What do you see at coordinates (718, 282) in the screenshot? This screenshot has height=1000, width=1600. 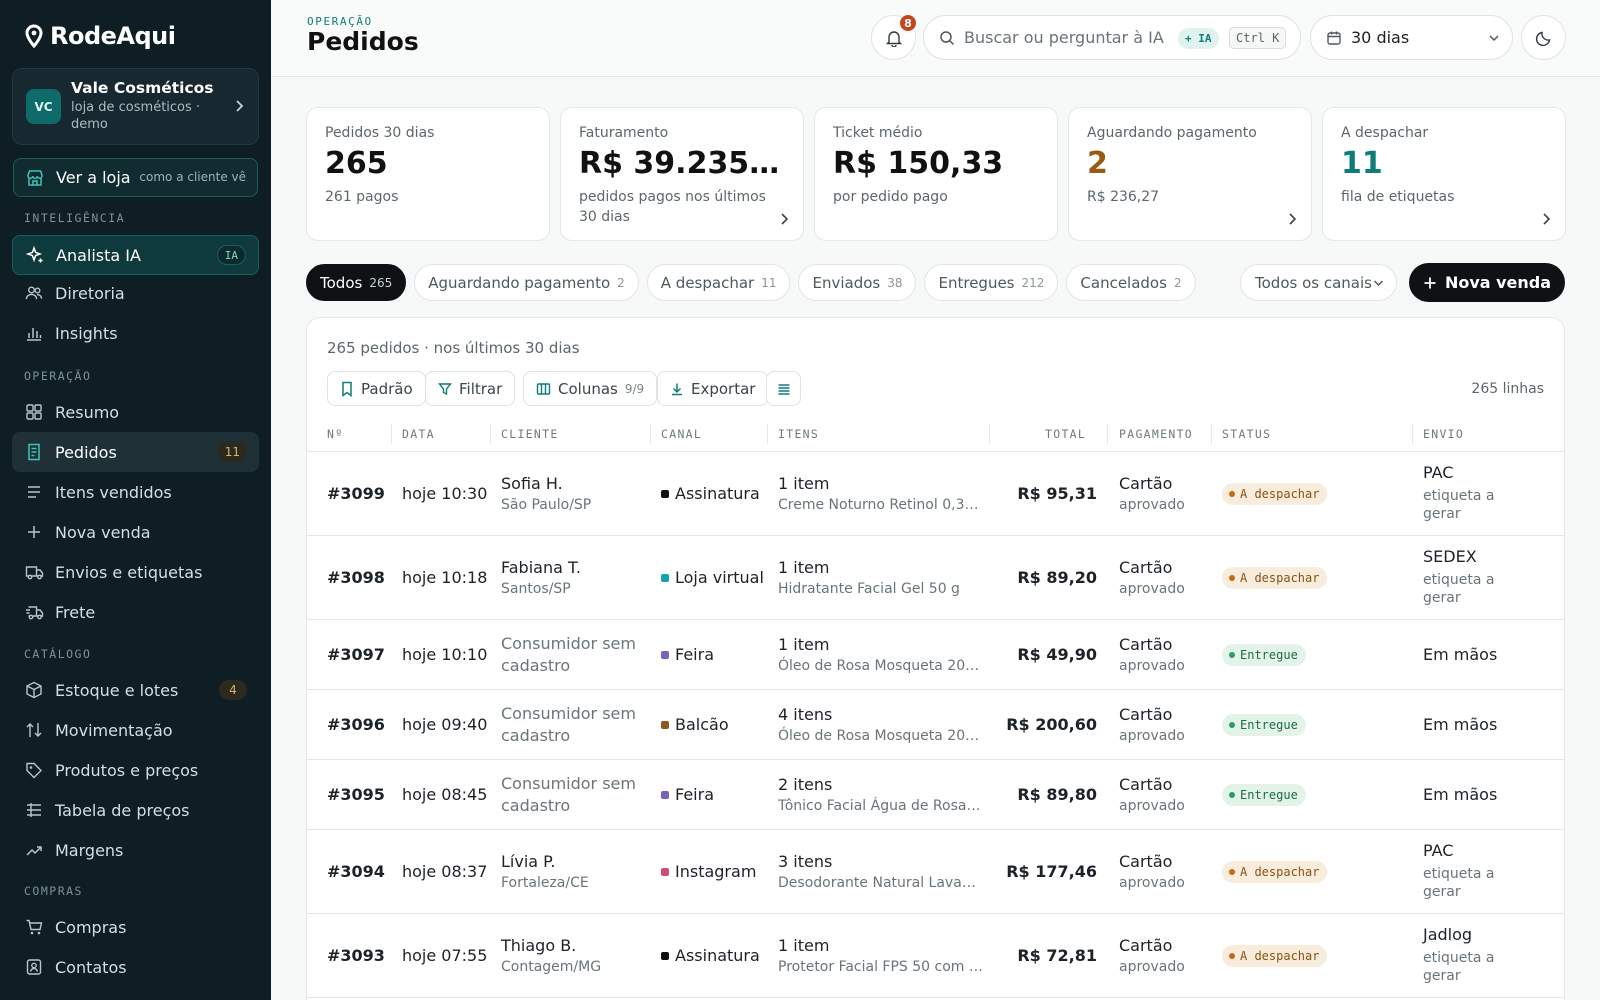 I see `tab-a-despachar: A despachar 11` at bounding box center [718, 282].